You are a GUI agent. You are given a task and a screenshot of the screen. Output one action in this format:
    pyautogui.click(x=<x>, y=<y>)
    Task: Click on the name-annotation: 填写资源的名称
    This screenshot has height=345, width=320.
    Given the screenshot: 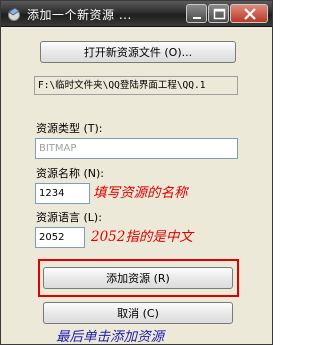 What is the action you would take?
    pyautogui.click(x=140, y=193)
    